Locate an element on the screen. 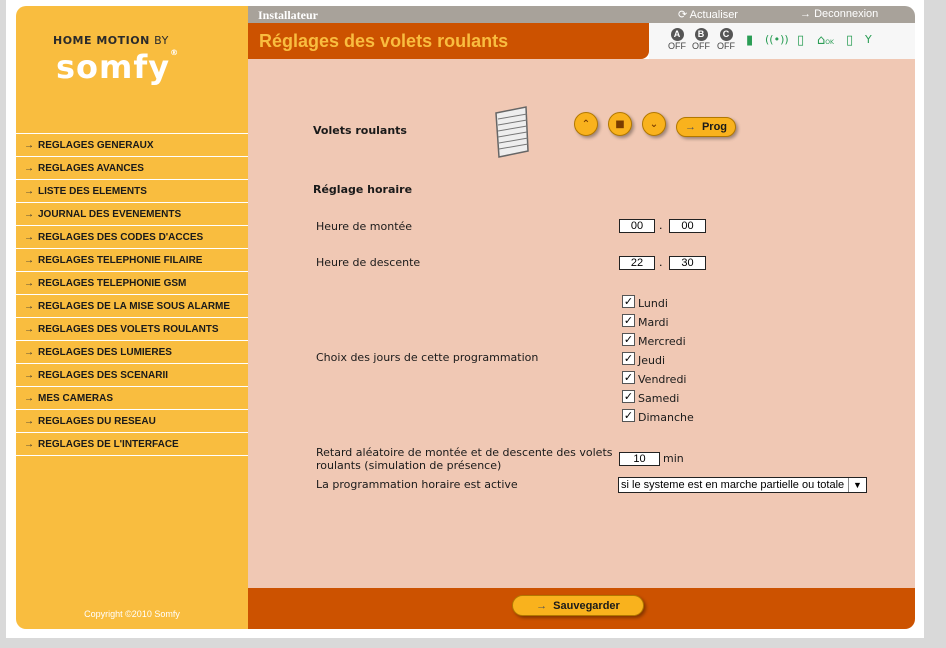 The height and width of the screenshot is (648, 946). sidebar-item-label: REGLAGES TELEPHONIE GSM is located at coordinates (112, 283).